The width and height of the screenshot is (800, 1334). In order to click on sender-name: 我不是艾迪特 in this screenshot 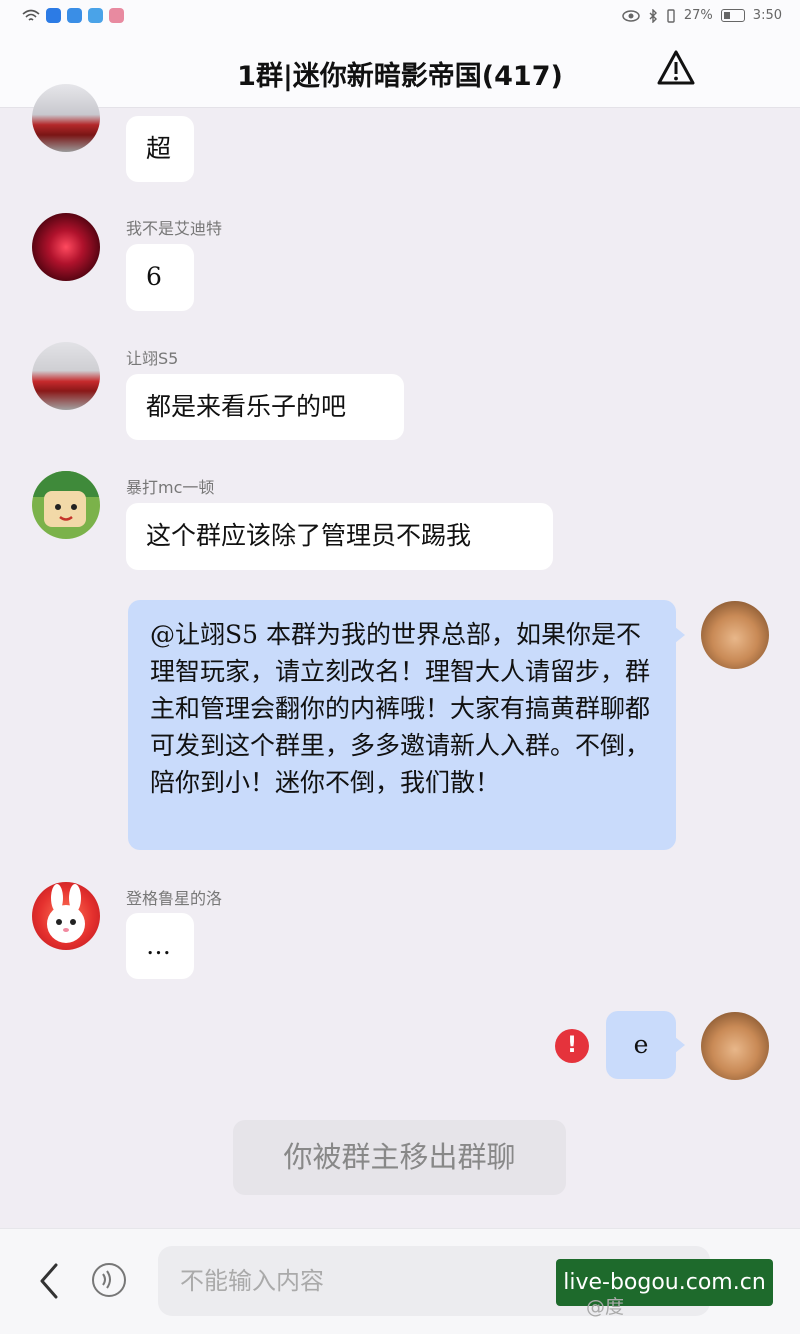, I will do `click(174, 227)`.